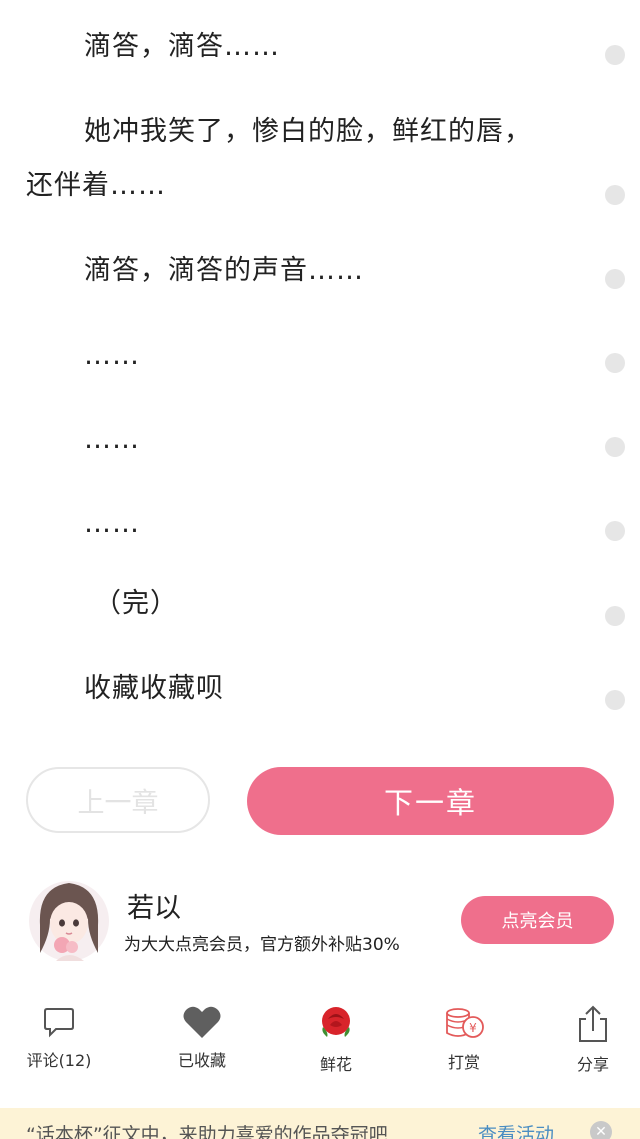 The width and height of the screenshot is (640, 1139). Describe the element at coordinates (592, 1064) in the screenshot. I see `share-label: 分享` at that location.